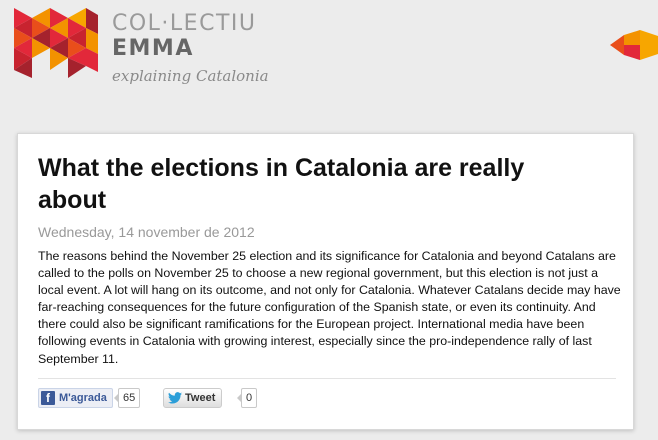 This screenshot has width=658, height=440. What do you see at coordinates (247, 398) in the screenshot?
I see `tweet-count: 0` at bounding box center [247, 398].